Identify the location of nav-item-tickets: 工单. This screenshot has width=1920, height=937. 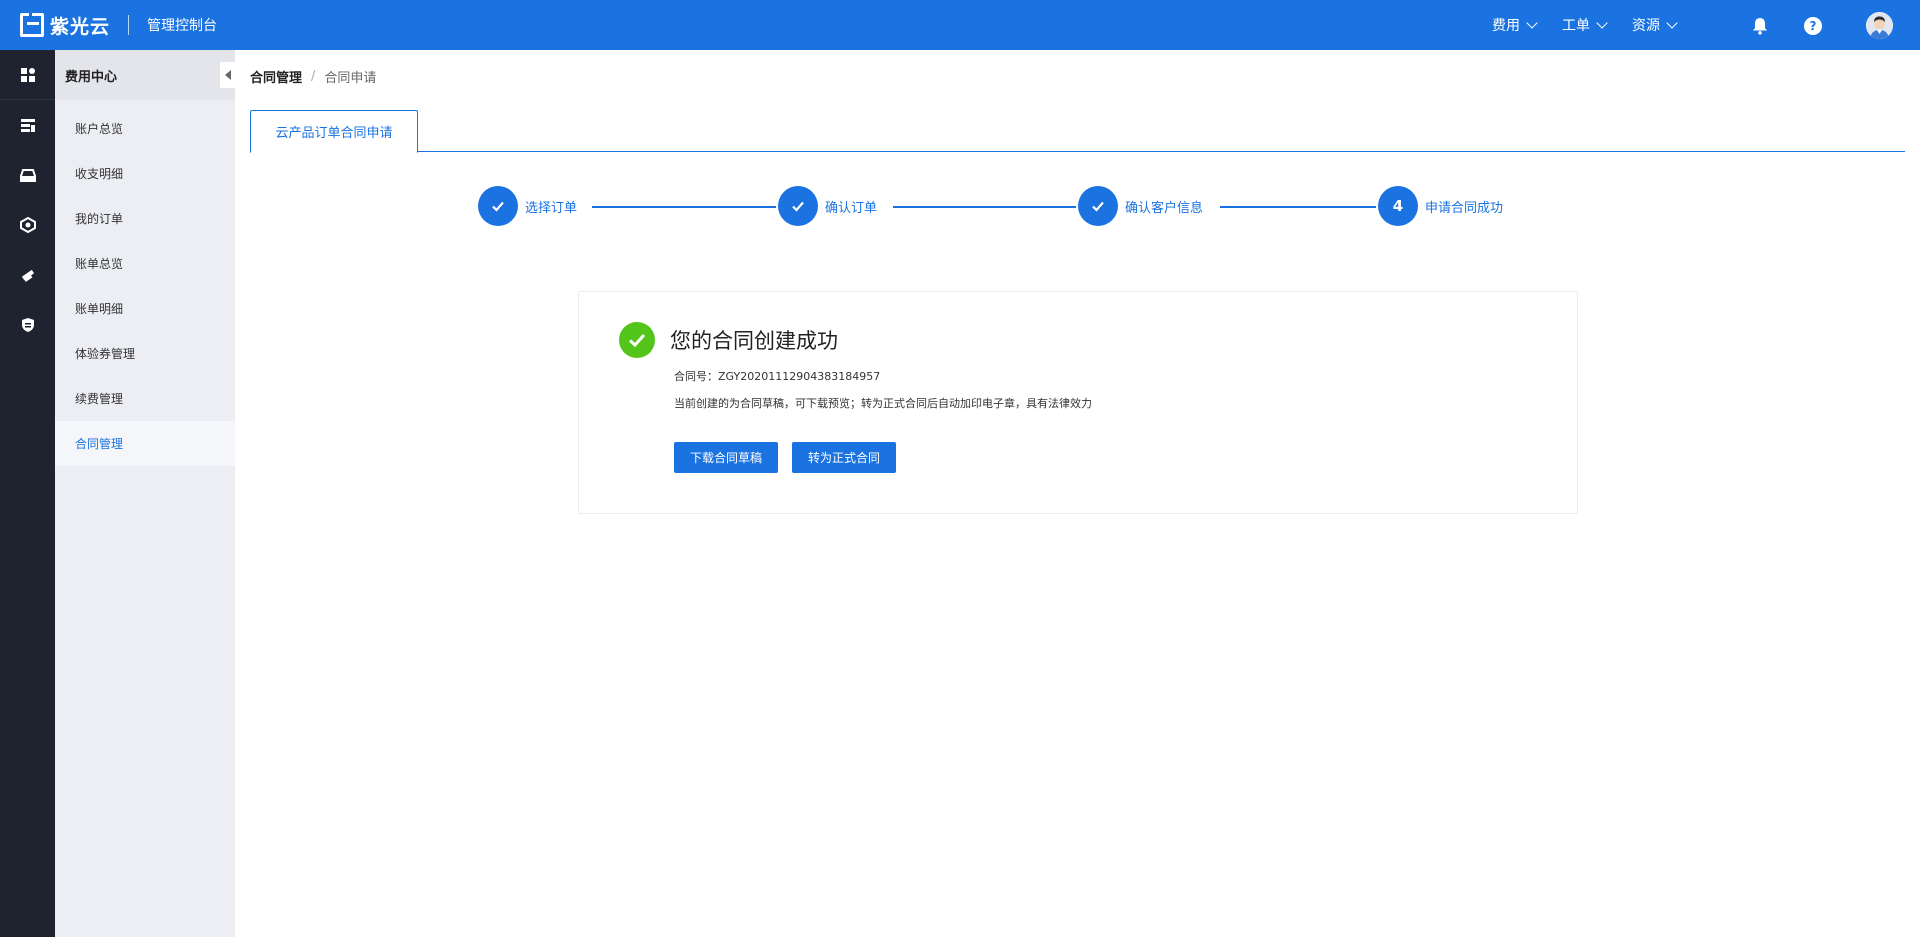
(1585, 25).